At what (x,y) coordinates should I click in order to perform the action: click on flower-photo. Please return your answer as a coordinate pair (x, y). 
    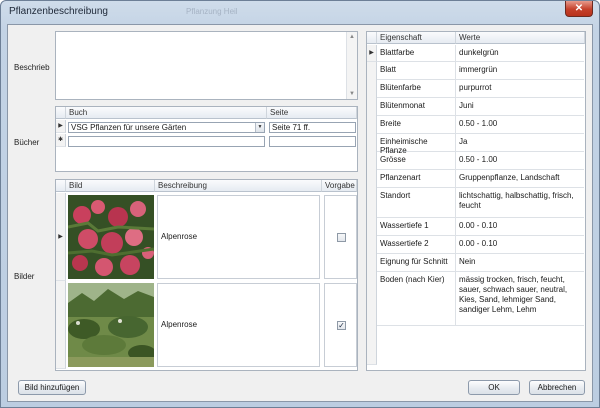
    Looking at the image, I should click on (111, 237).